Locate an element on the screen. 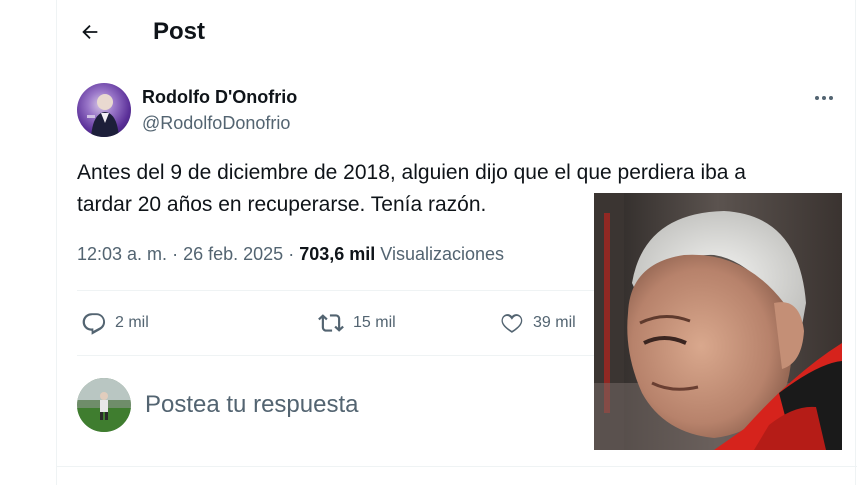 The width and height of the screenshot is (862, 485). page-title: Post is located at coordinates (179, 31).